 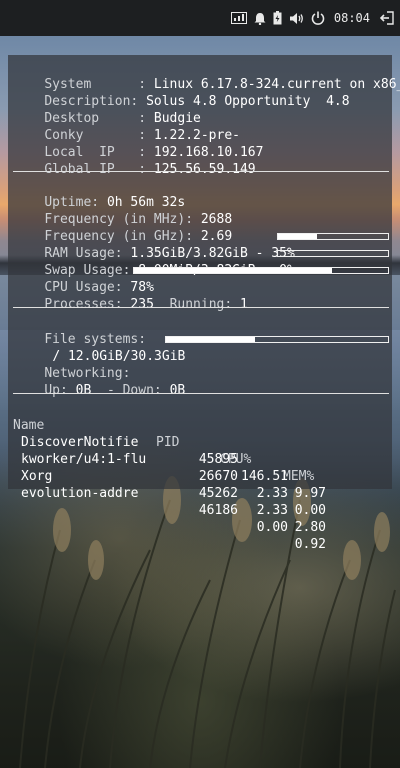 What do you see at coordinates (56, 390) in the screenshot?
I see `up-label: Up:` at bounding box center [56, 390].